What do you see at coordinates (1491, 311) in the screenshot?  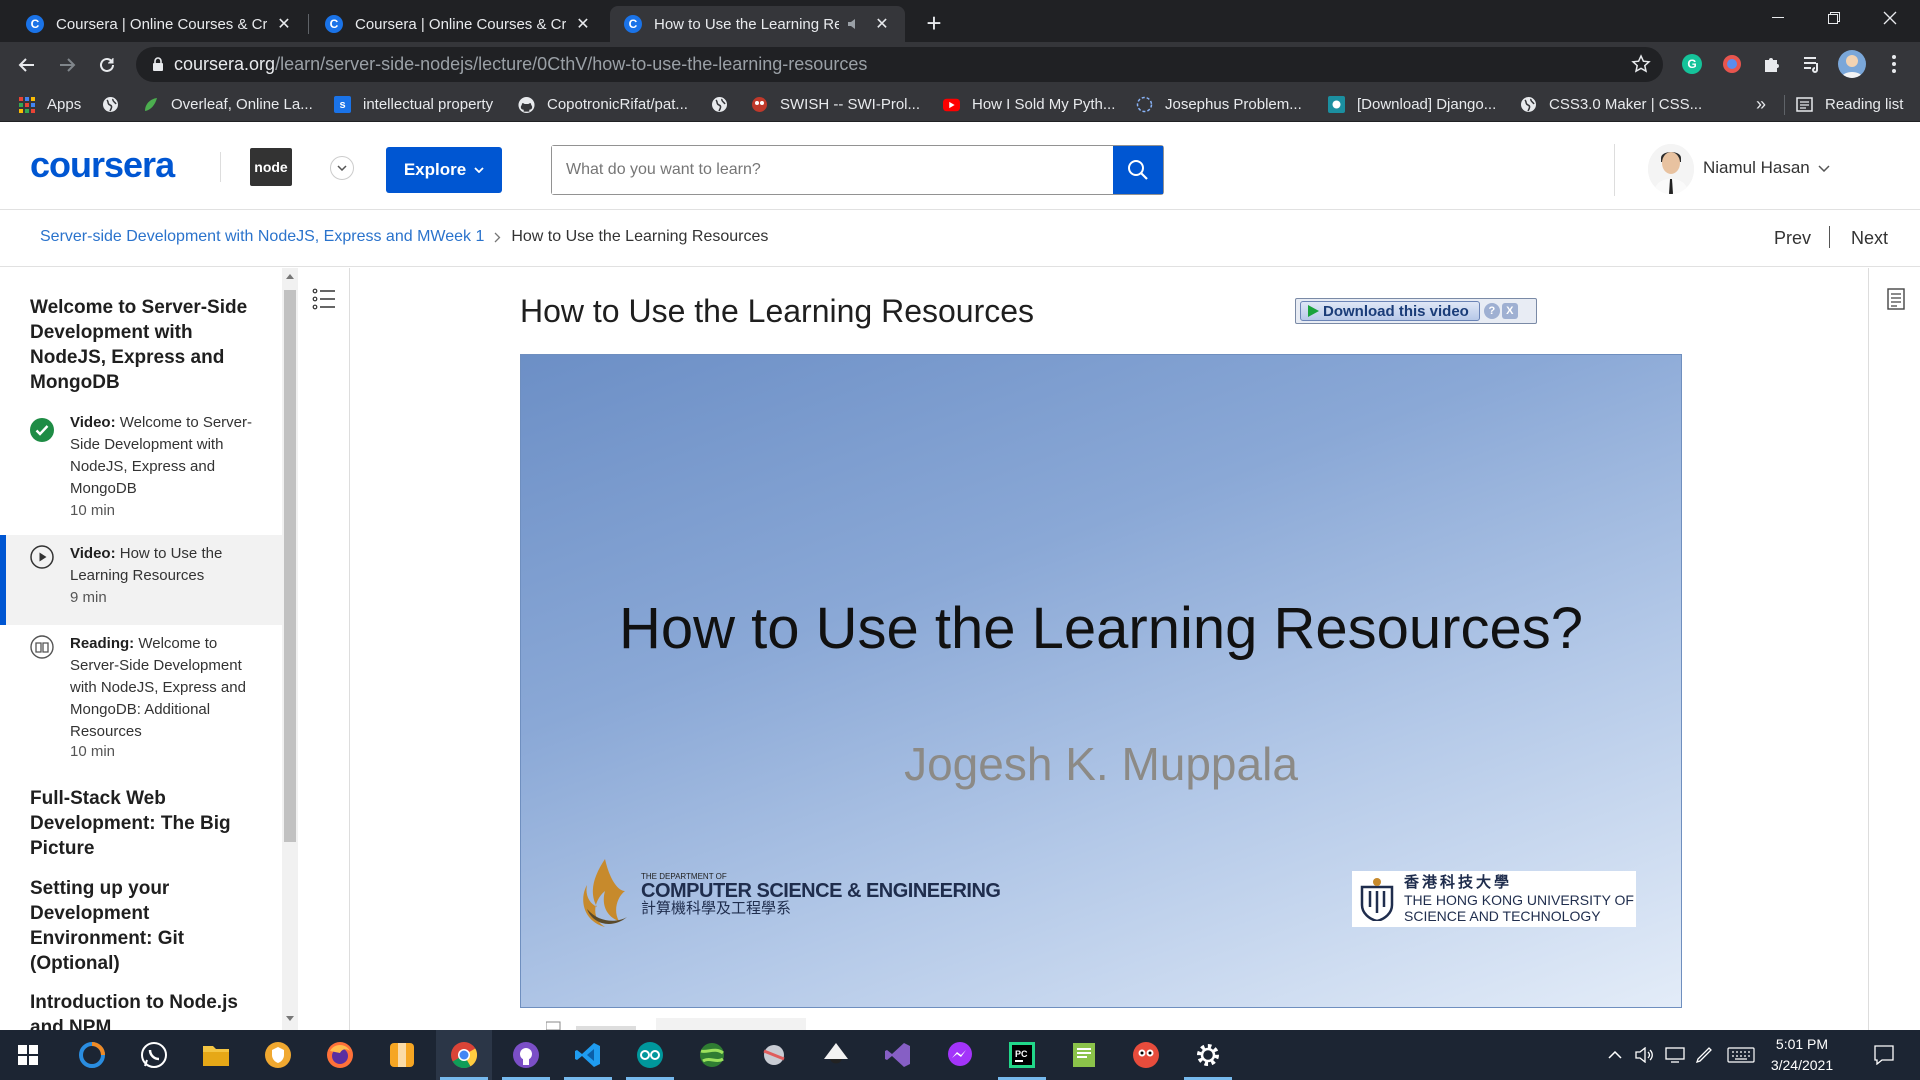 I see `download-help-icon: ?` at bounding box center [1491, 311].